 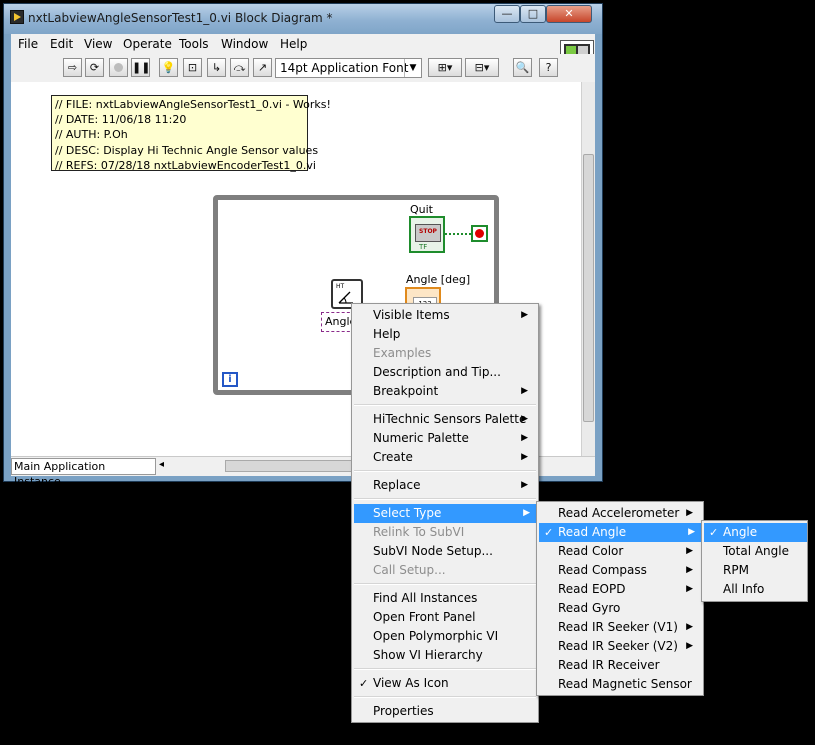 I want to click on abort-icon, so click(x=118, y=67).